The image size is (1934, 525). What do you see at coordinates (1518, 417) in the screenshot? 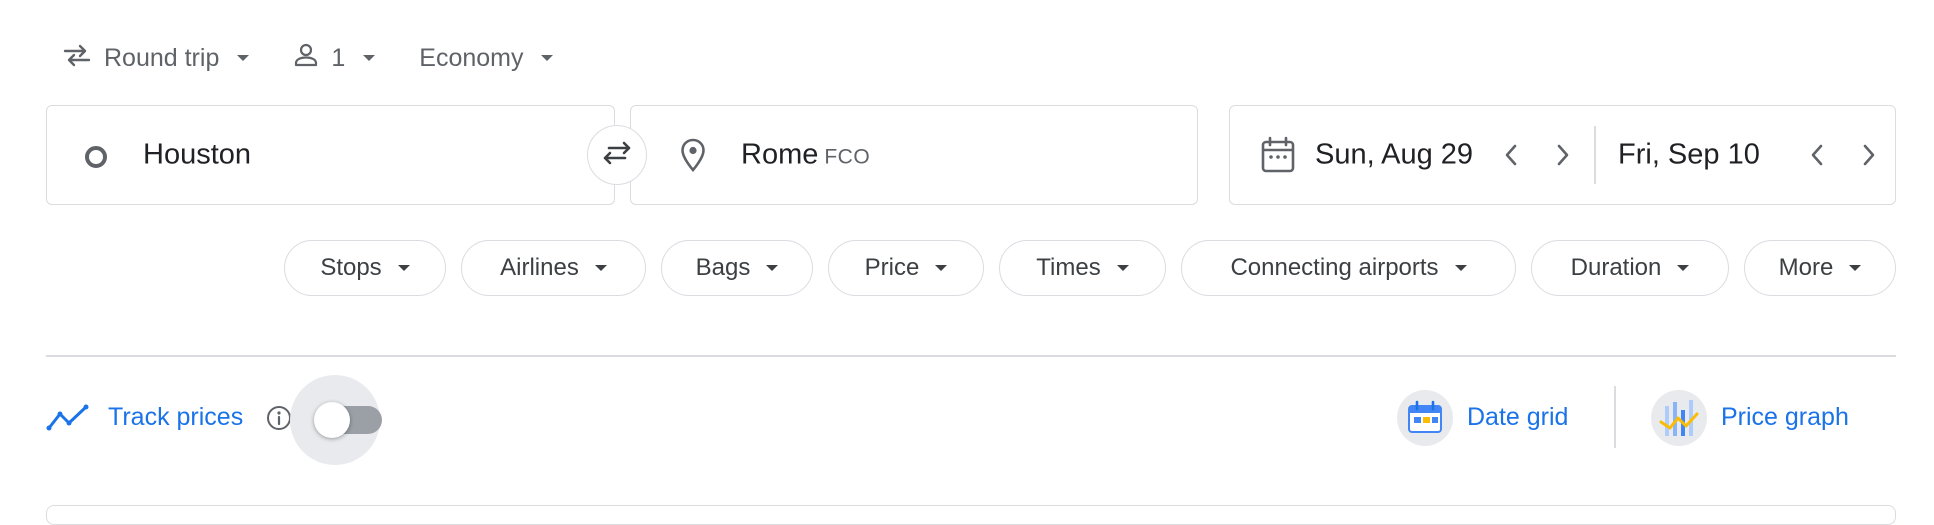
I see `date-grid-label: Date grid` at bounding box center [1518, 417].